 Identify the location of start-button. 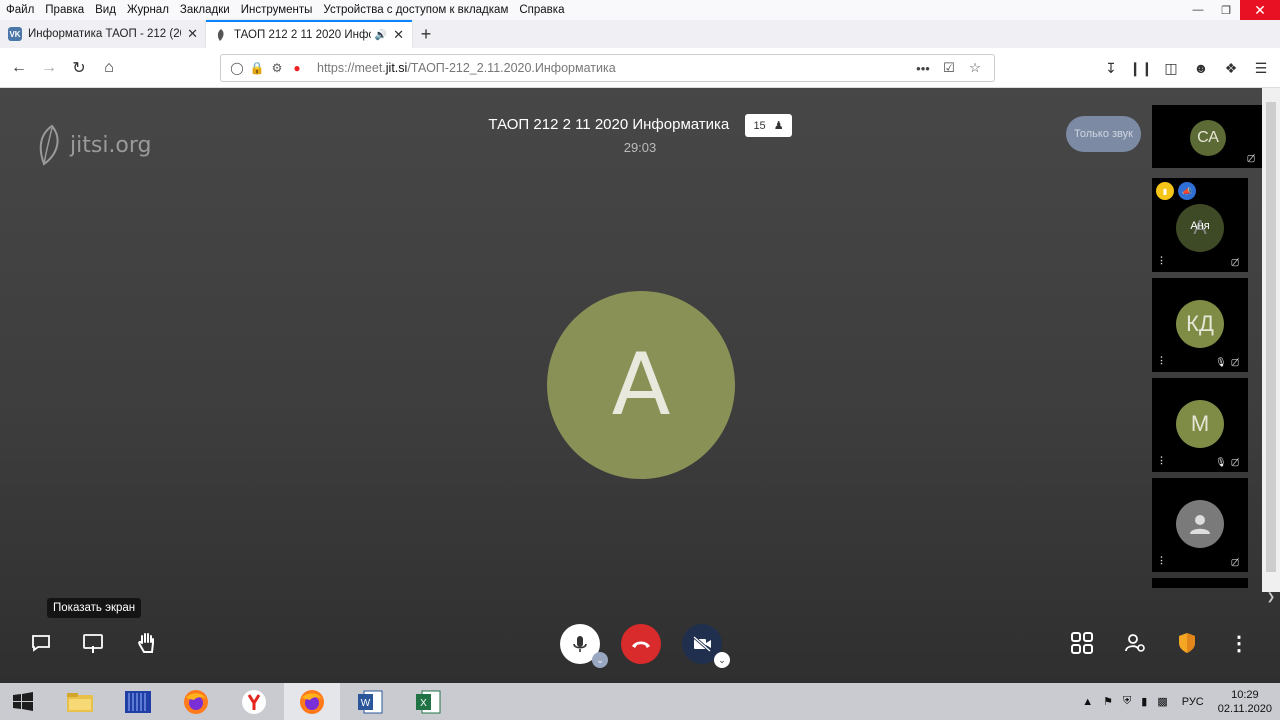
(23, 701).